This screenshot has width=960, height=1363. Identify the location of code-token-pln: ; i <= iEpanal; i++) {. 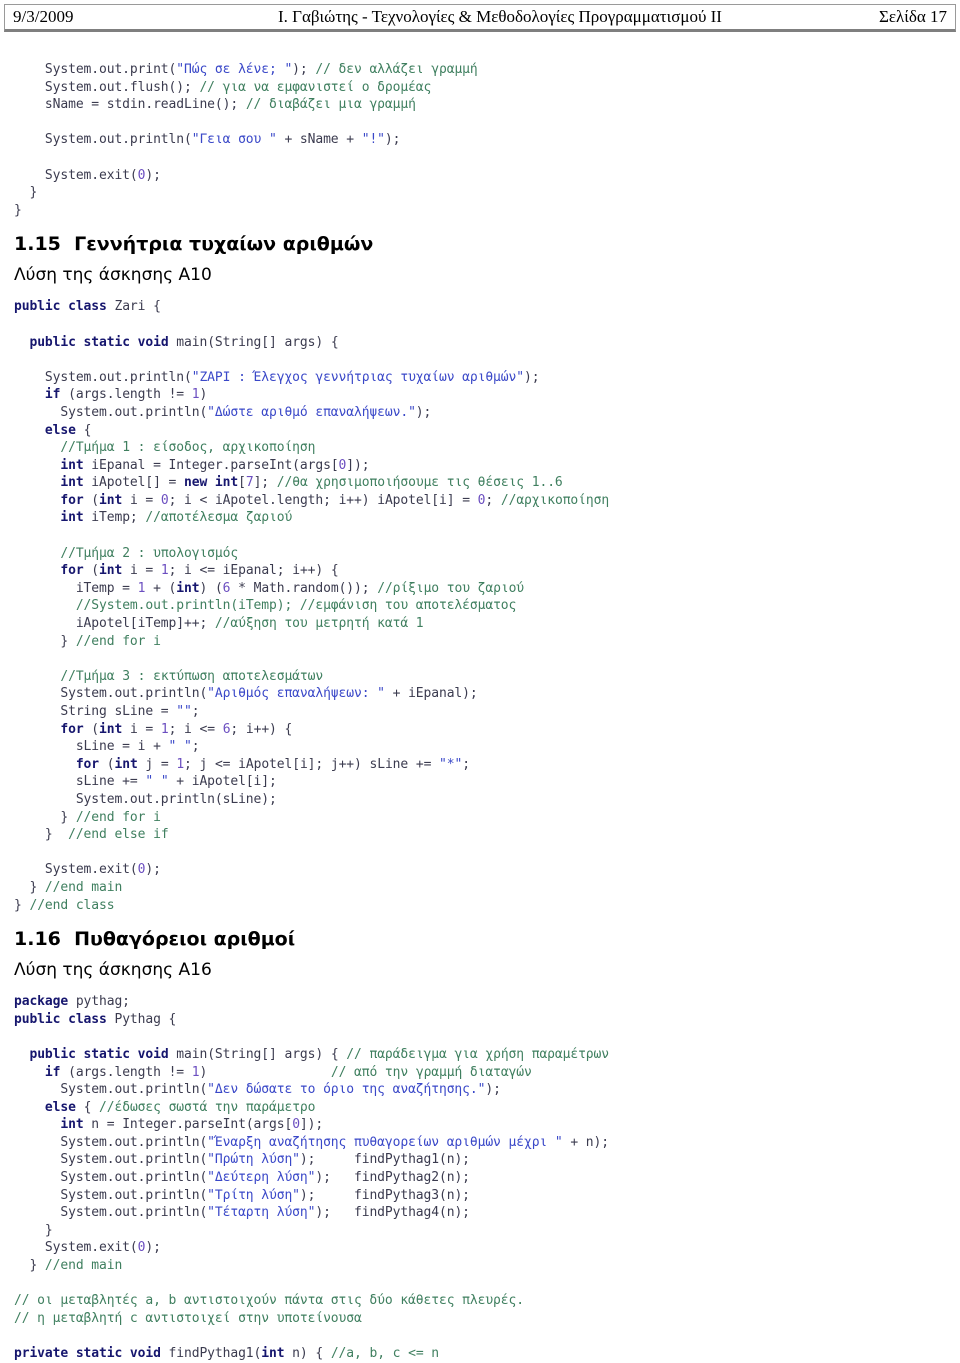
(253, 571).